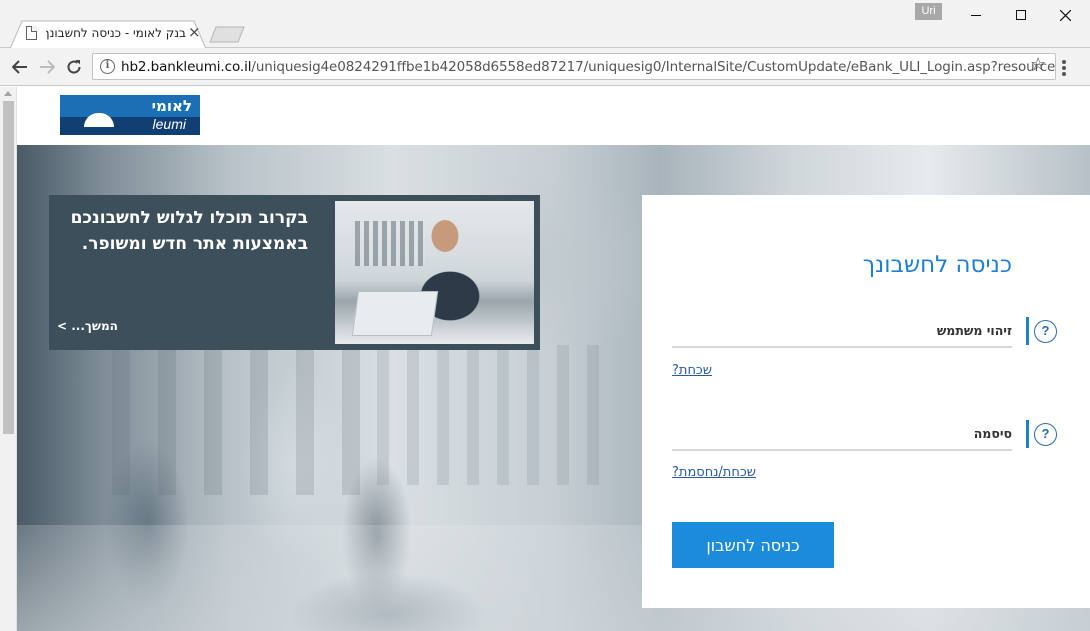 The image size is (1090, 631). I want to click on arrow-right-icon, so click(47, 67).